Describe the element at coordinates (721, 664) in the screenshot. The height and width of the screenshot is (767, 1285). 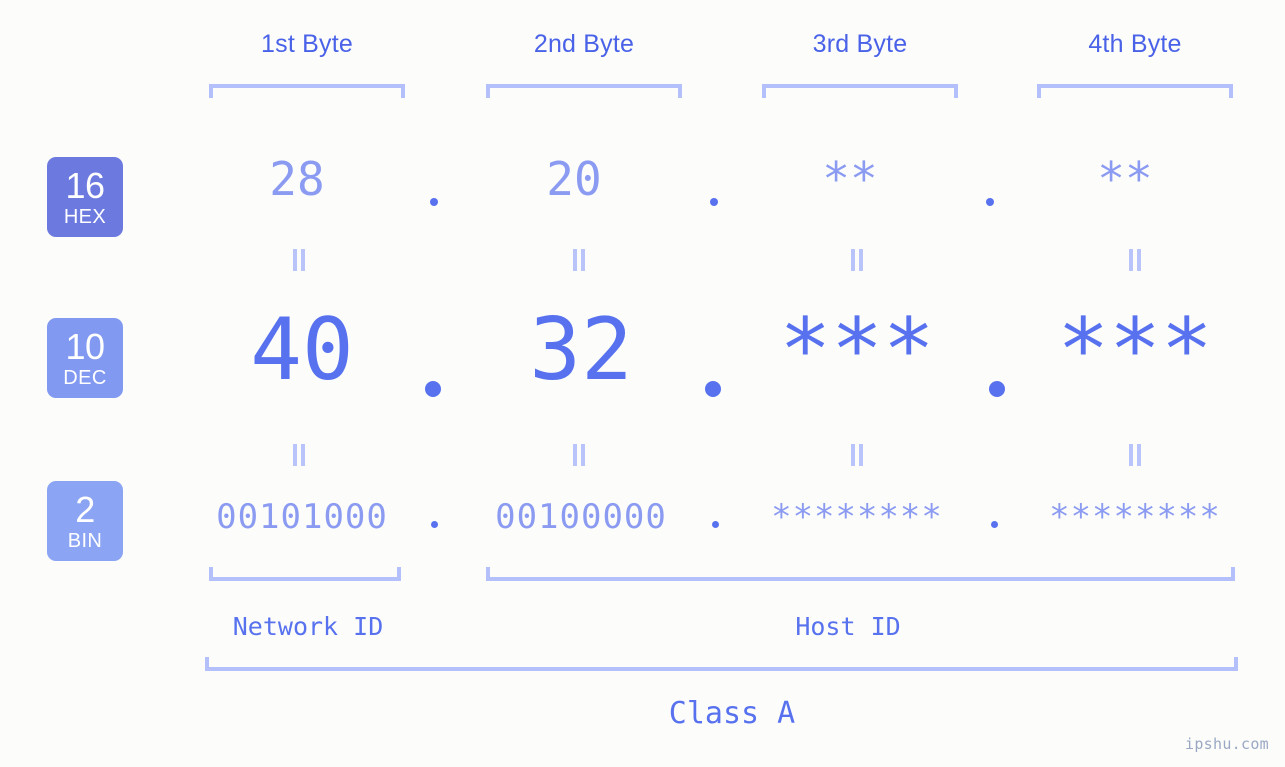
I see `class-bracket` at that location.